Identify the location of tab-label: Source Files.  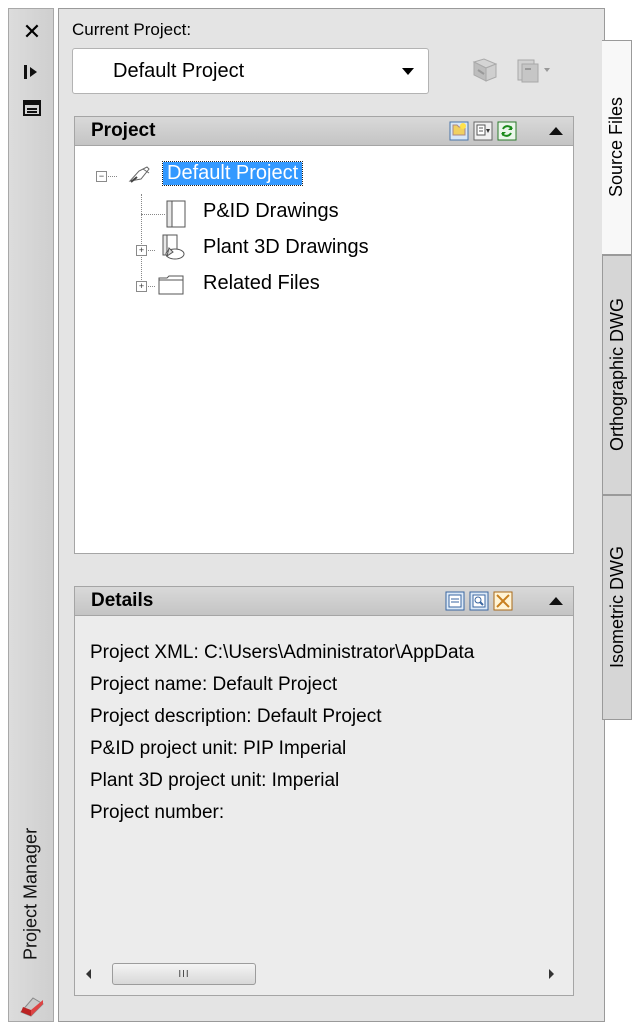
(616, 147).